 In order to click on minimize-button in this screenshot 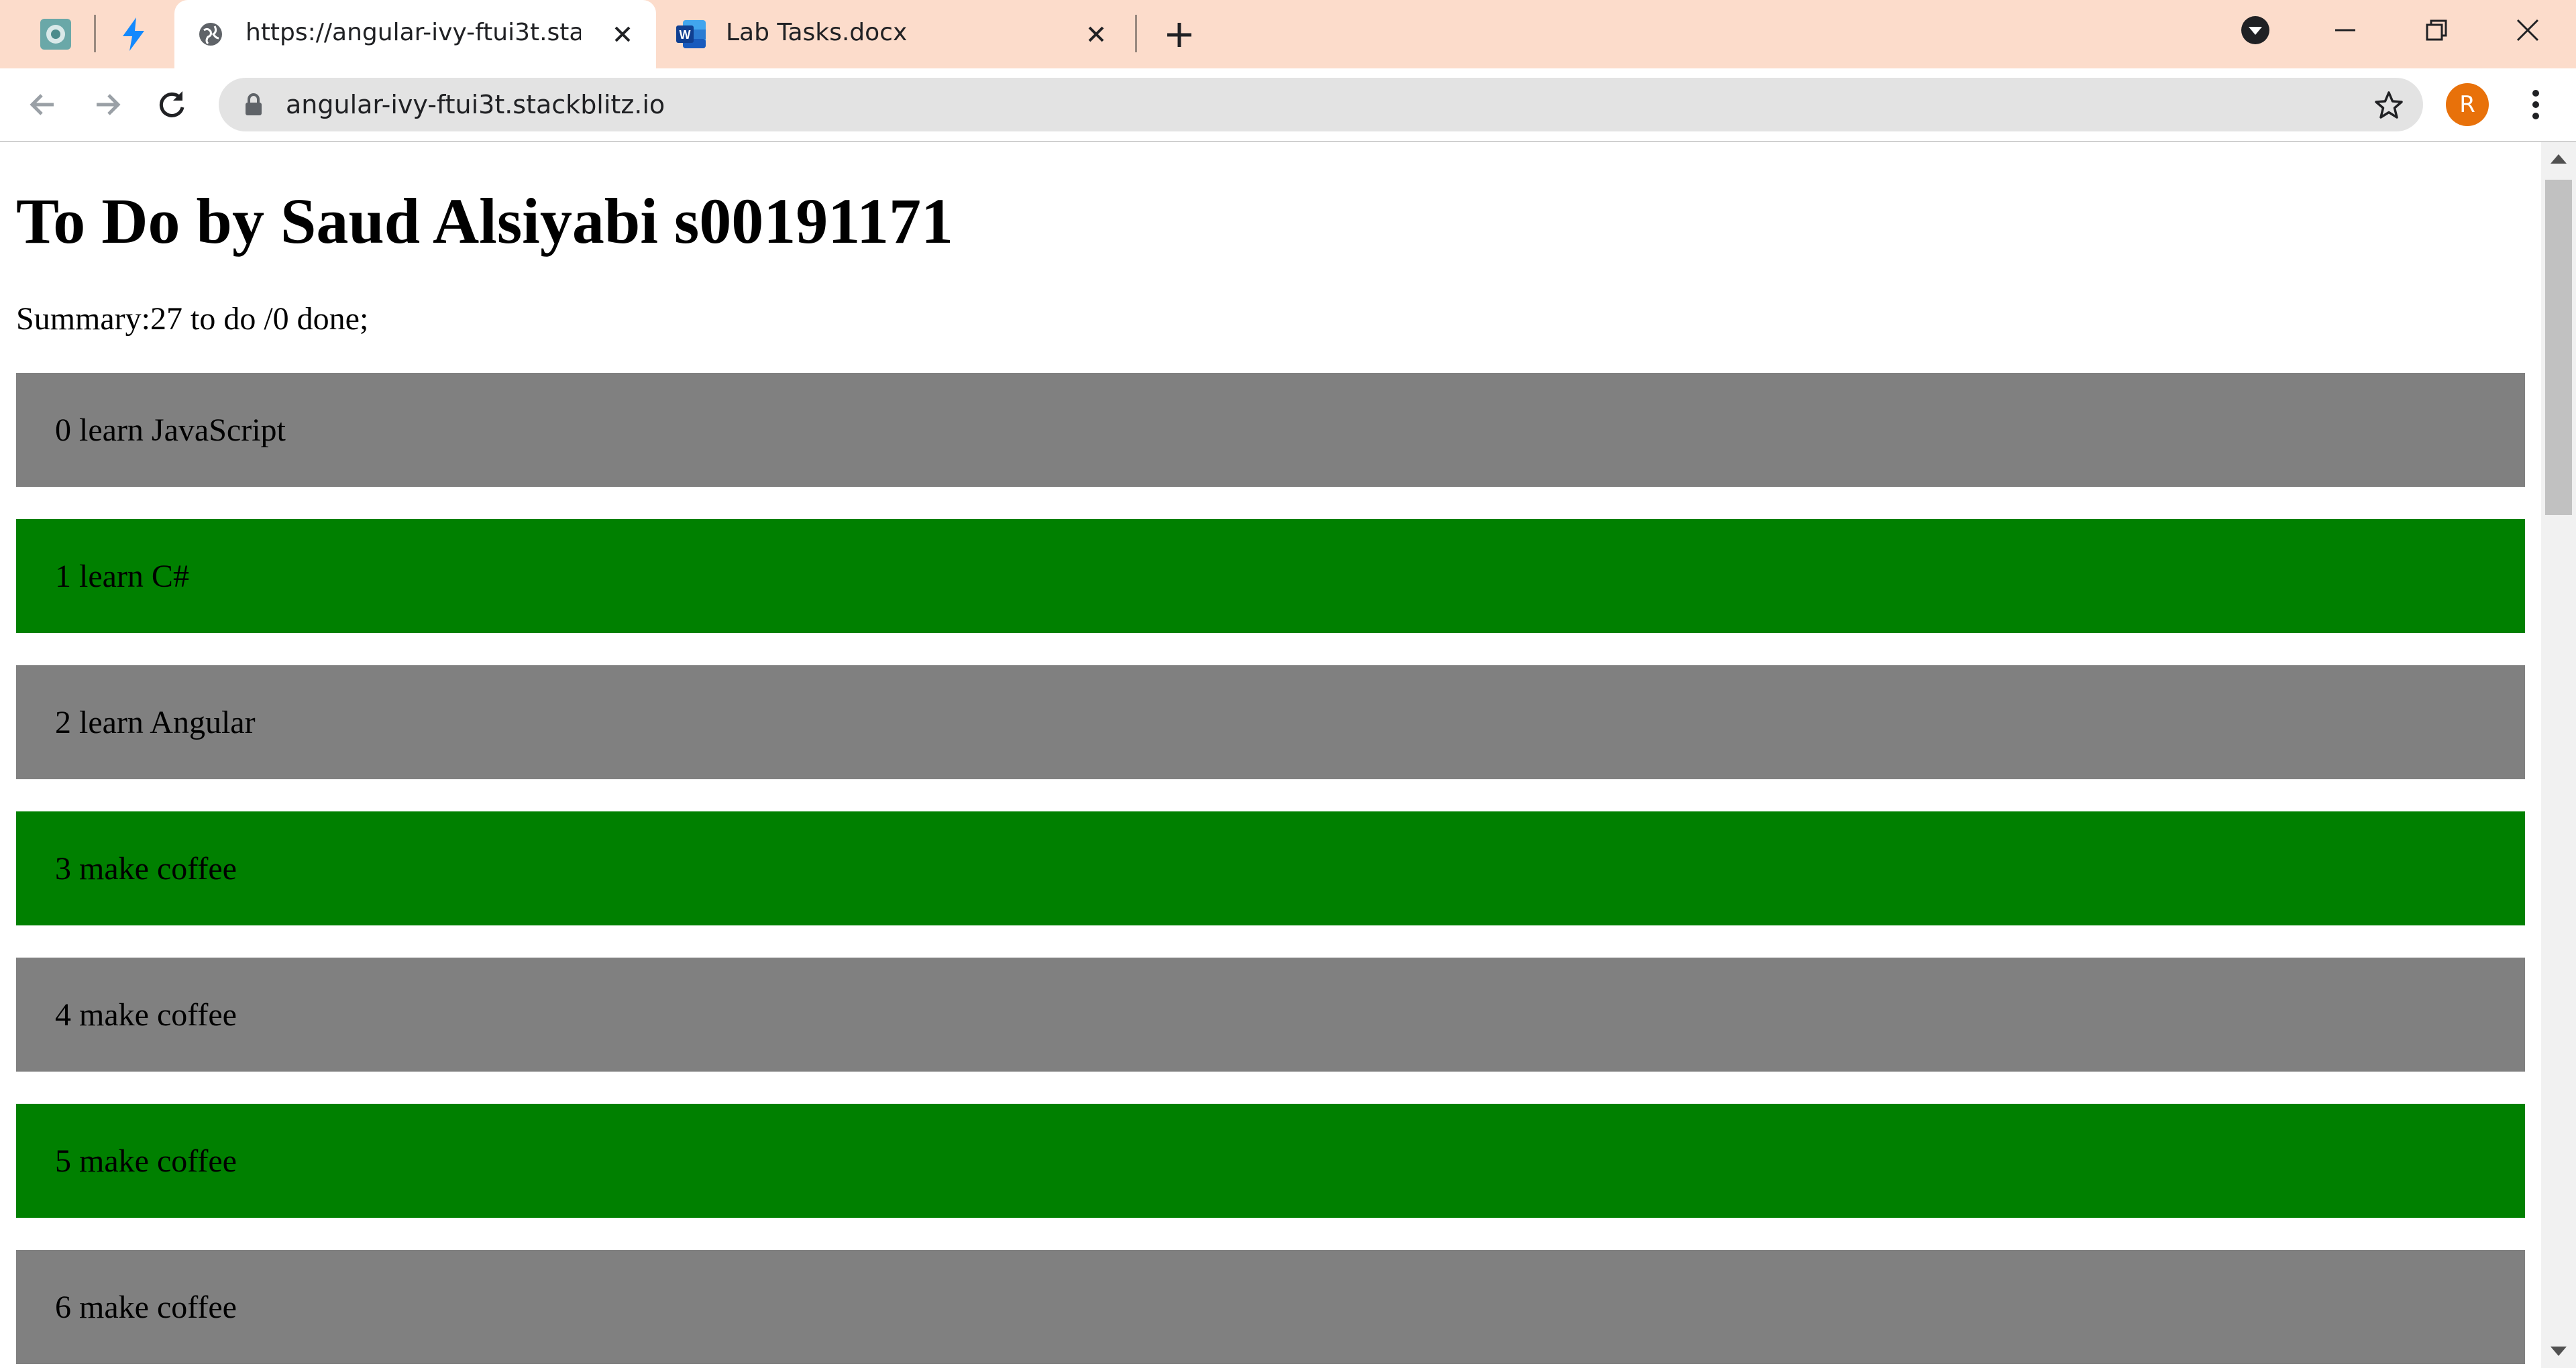, I will do `click(2345, 30)`.